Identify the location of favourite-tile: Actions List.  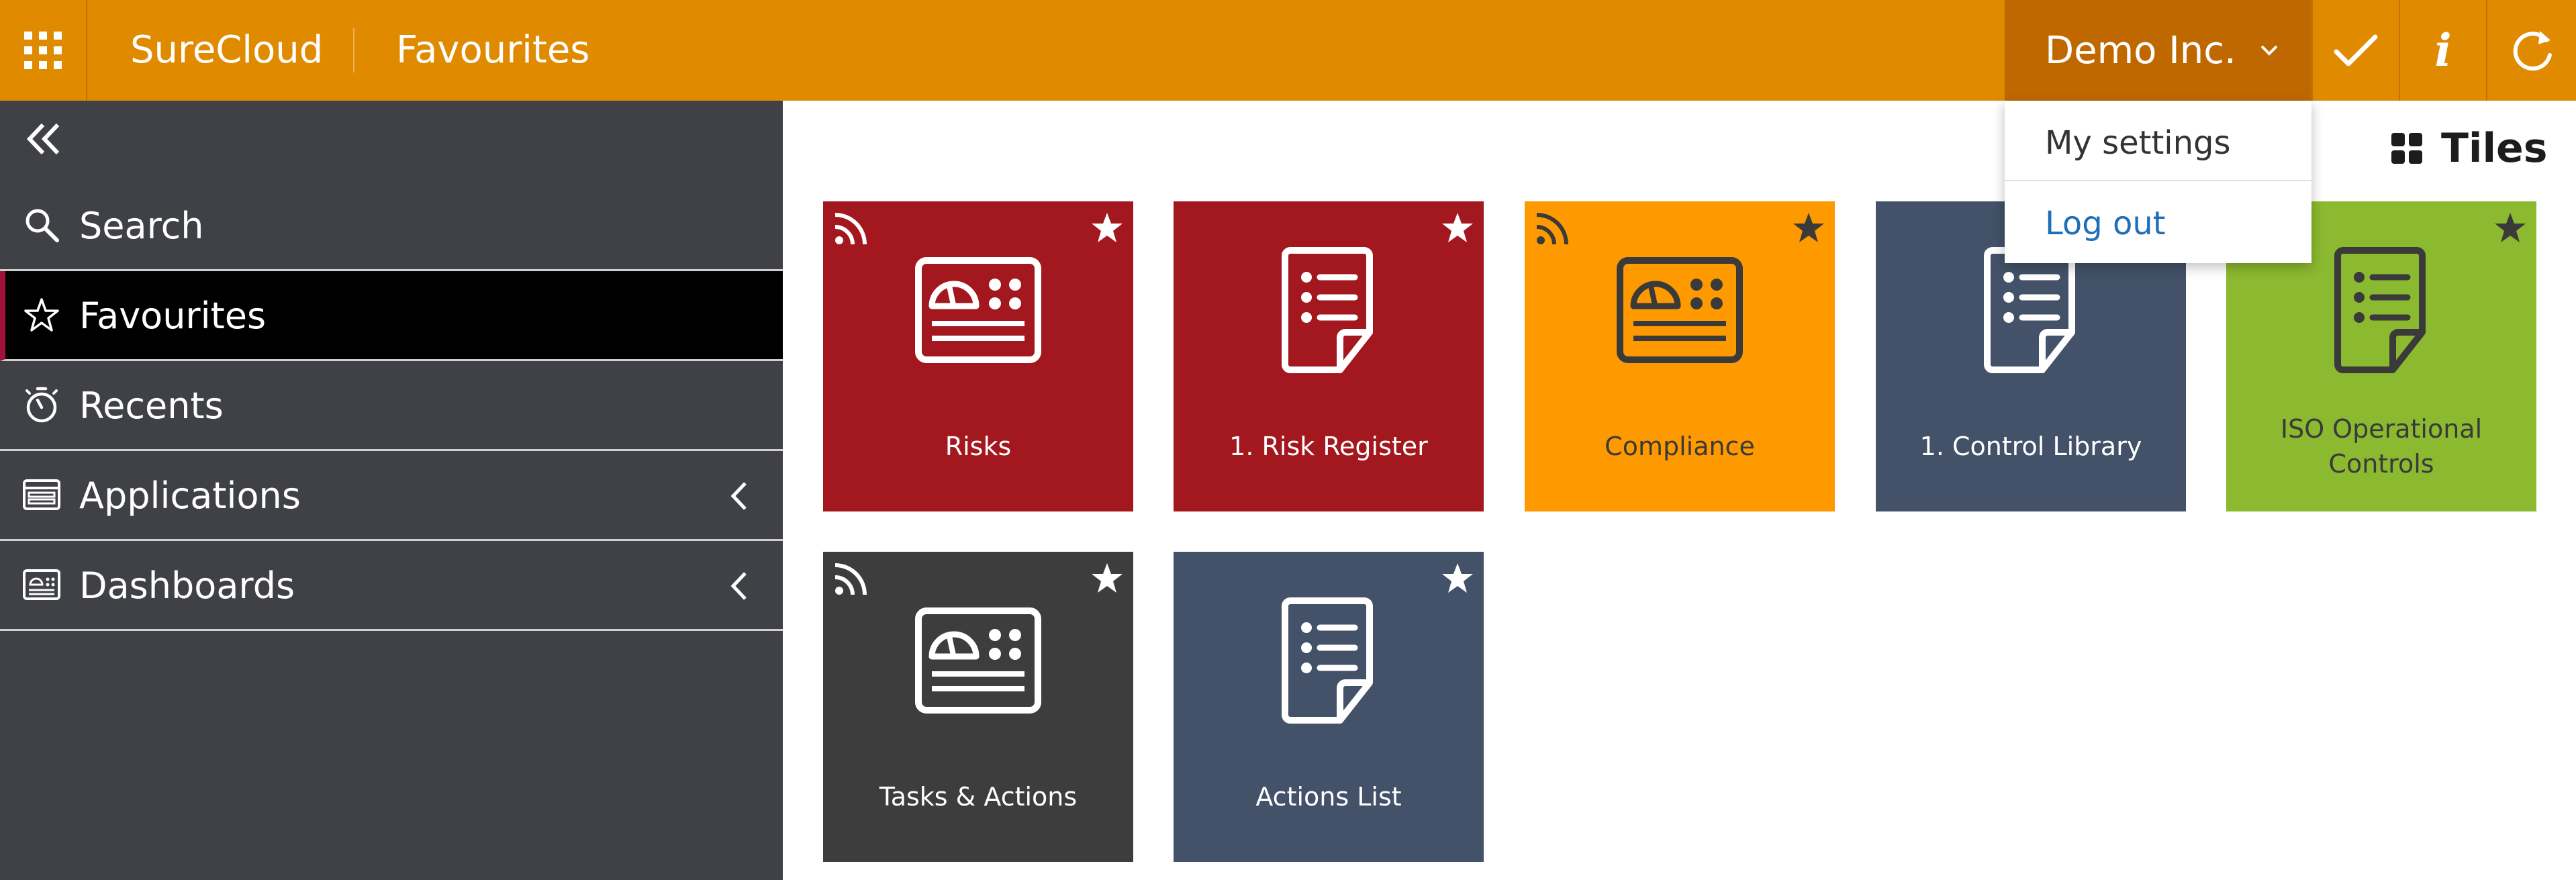
(1329, 707).